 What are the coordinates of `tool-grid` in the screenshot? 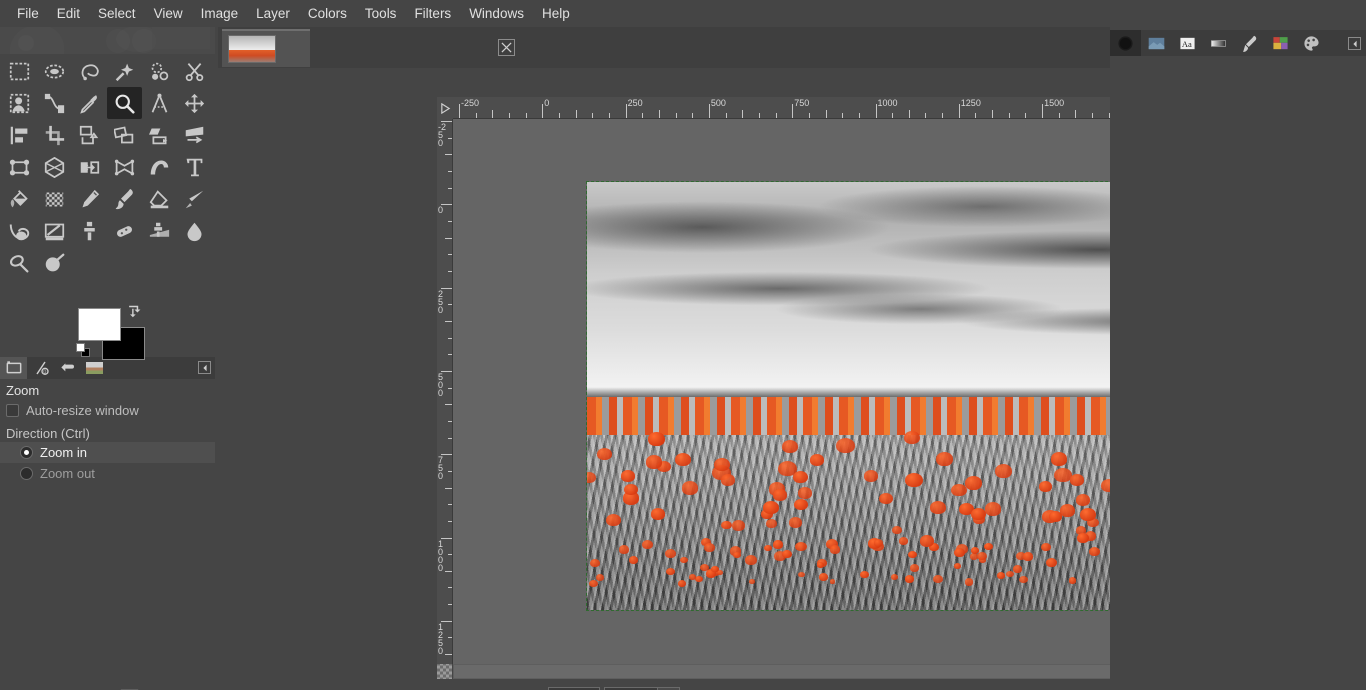 It's located at (108, 167).